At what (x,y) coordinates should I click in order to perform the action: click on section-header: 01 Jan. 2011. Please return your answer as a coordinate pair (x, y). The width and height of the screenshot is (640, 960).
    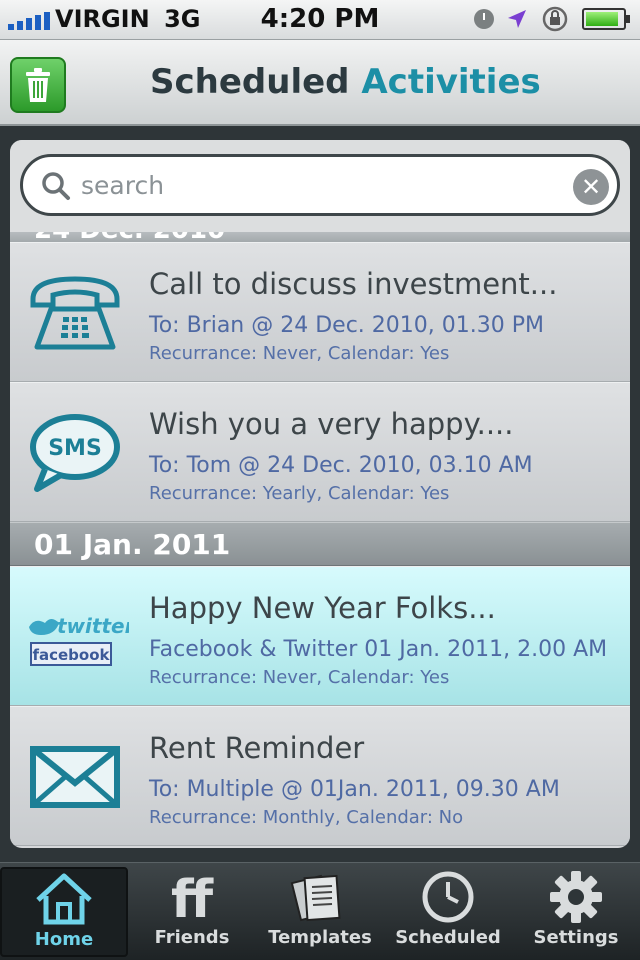
    Looking at the image, I should click on (320, 544).